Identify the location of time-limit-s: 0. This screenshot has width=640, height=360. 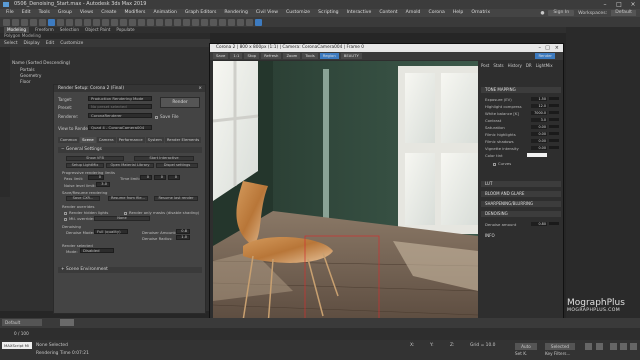
(174, 177).